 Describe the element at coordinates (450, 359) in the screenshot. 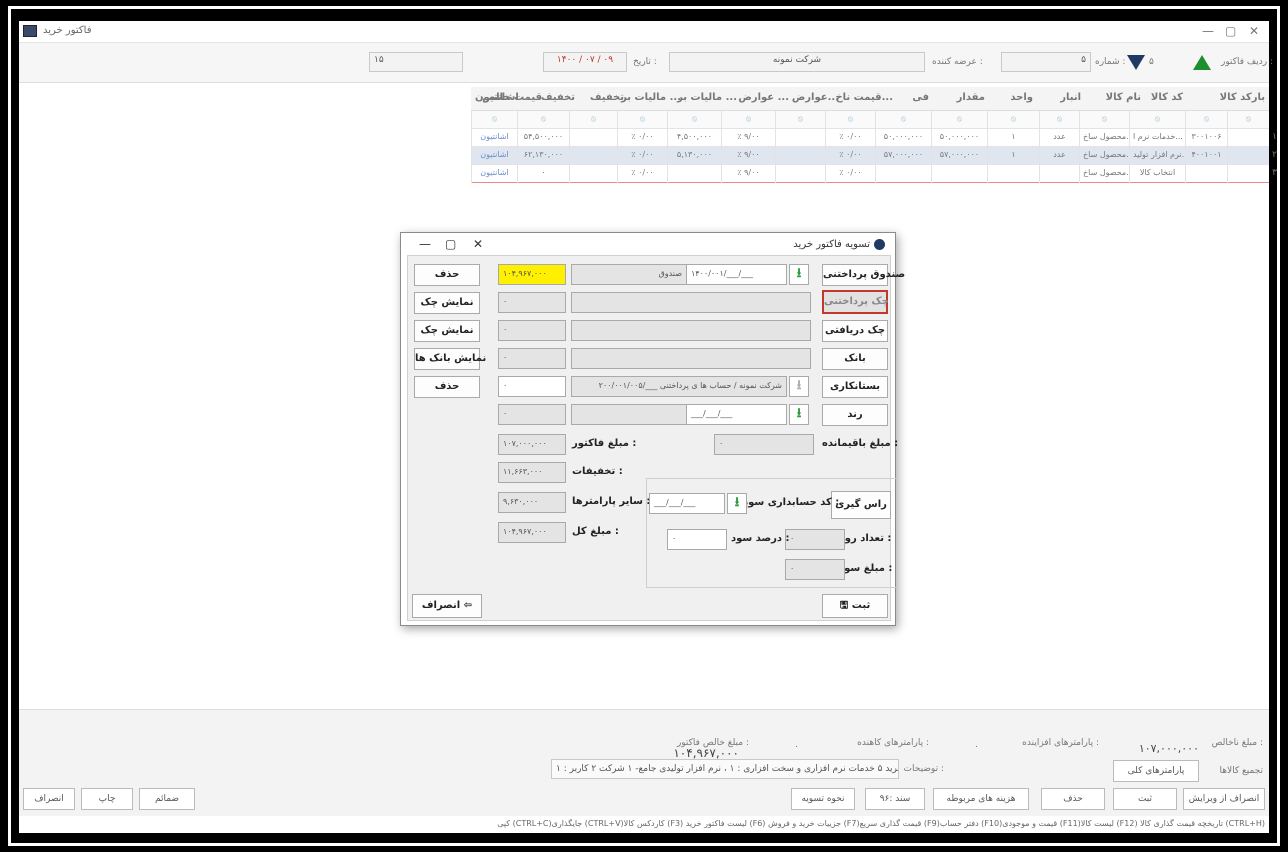

I see `show-banks-button: نمایش بانک ها` at that location.